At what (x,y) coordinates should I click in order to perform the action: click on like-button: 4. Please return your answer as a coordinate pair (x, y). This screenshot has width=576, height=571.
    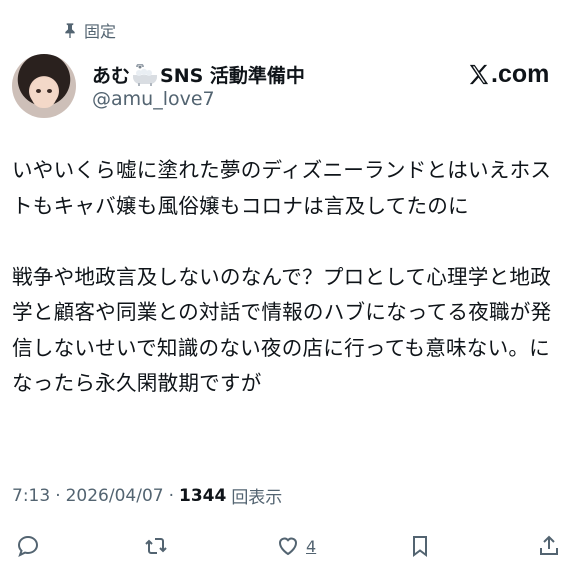
    Looking at the image, I should click on (296, 546).